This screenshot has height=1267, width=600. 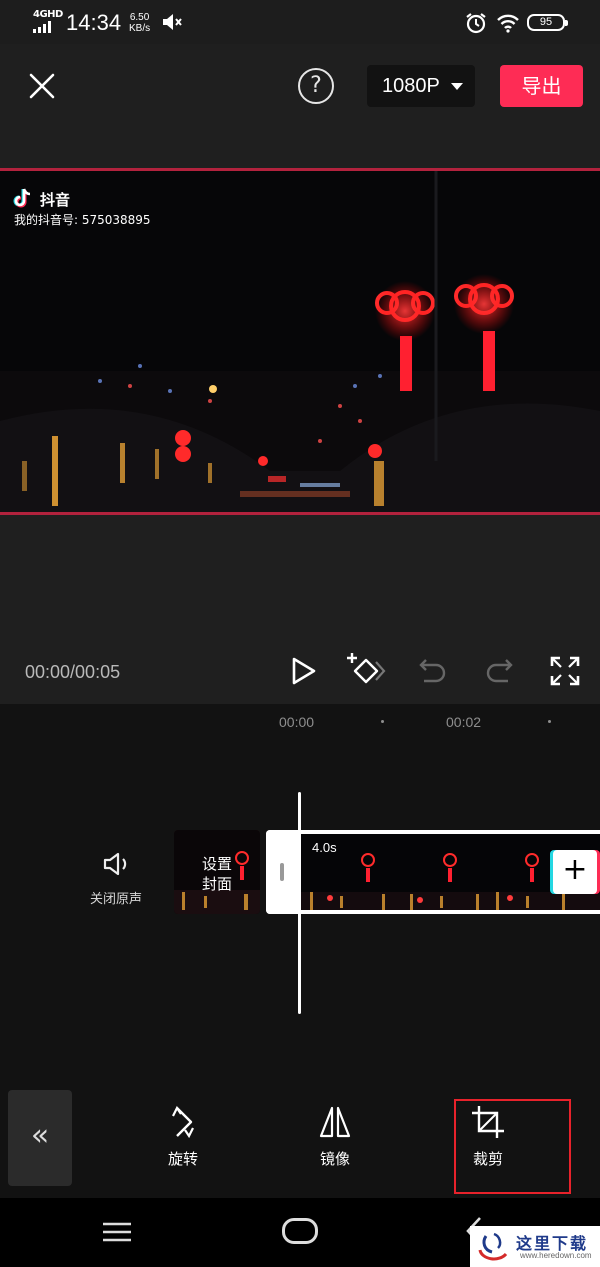 What do you see at coordinates (512, 1146) in the screenshot?
I see `selected-tool-highlight` at bounding box center [512, 1146].